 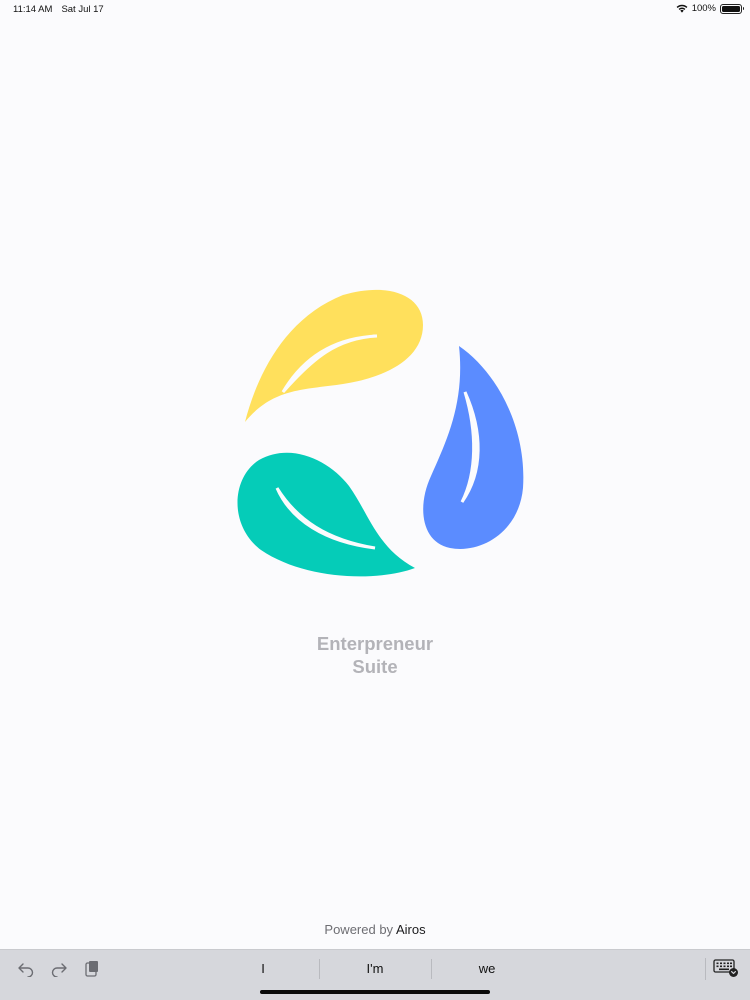 What do you see at coordinates (263, 969) in the screenshot?
I see `suggestion-1: I` at bounding box center [263, 969].